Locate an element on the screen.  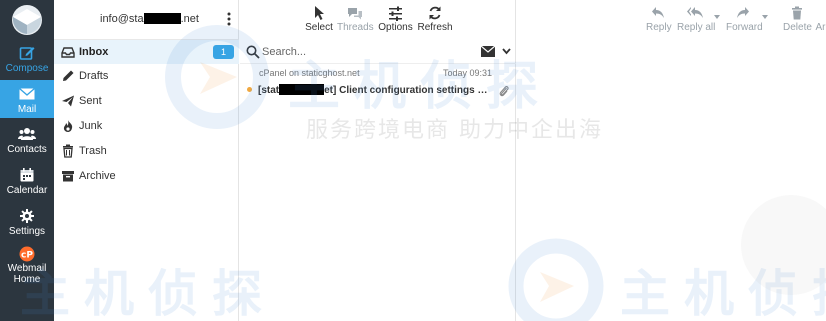
nav-settings: Settings is located at coordinates (27, 223).